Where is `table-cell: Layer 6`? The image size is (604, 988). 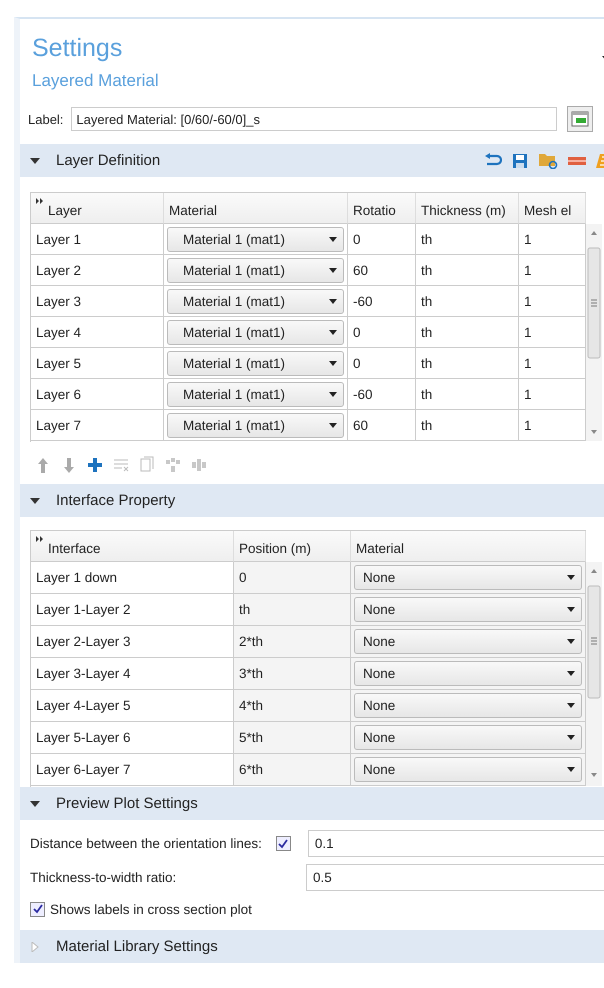
table-cell: Layer 6 is located at coordinates (97, 394).